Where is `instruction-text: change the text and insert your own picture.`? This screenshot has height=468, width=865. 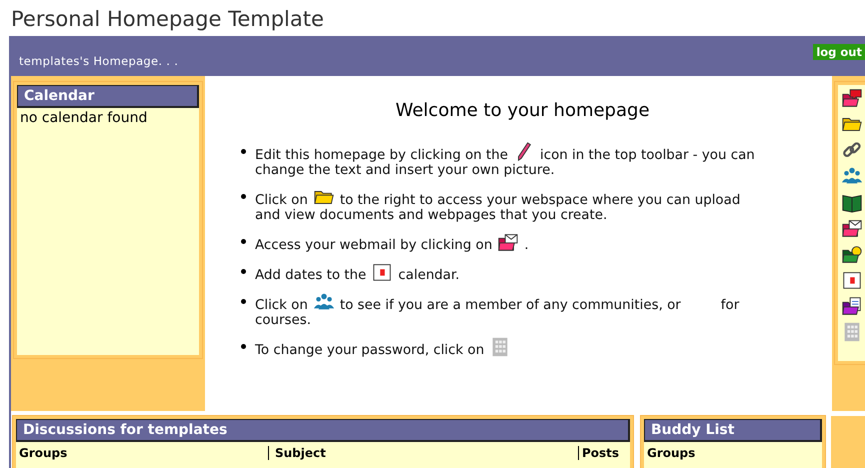 instruction-text: change the text and insert your own picture. is located at coordinates (405, 170).